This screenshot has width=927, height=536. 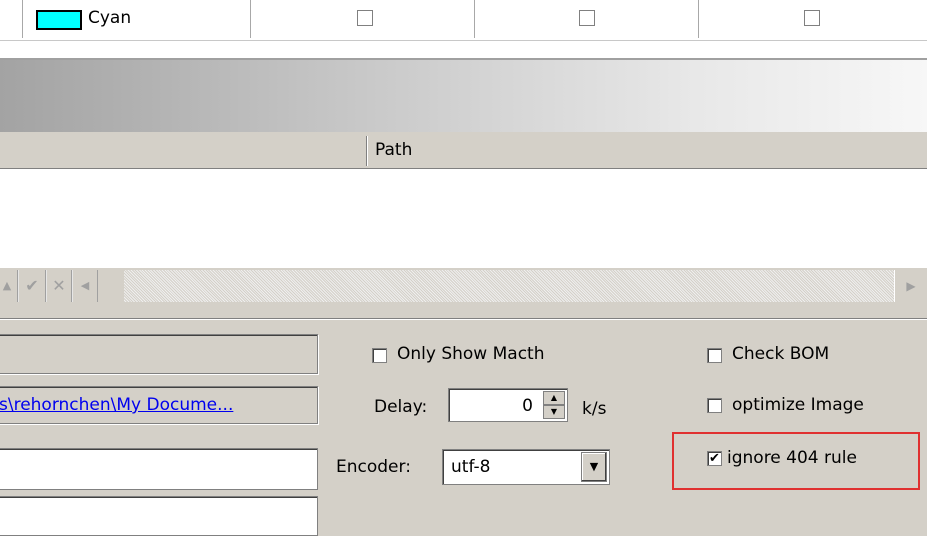 What do you see at coordinates (373, 467) in the screenshot?
I see `encoder-label: Encoder:` at bounding box center [373, 467].